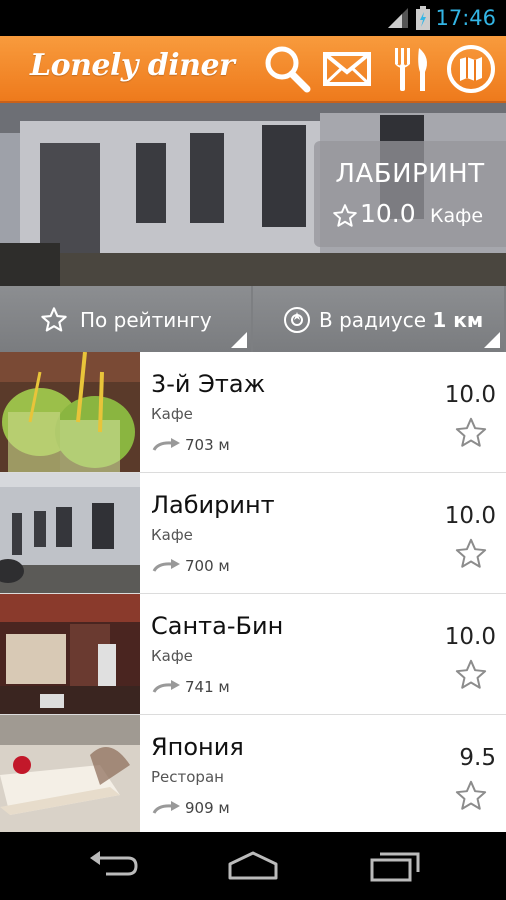 This screenshot has height=900, width=506. Describe the element at coordinates (253, 533) in the screenshot. I see `list-item: Лабиринт Кафе 700 м 10.0` at that location.